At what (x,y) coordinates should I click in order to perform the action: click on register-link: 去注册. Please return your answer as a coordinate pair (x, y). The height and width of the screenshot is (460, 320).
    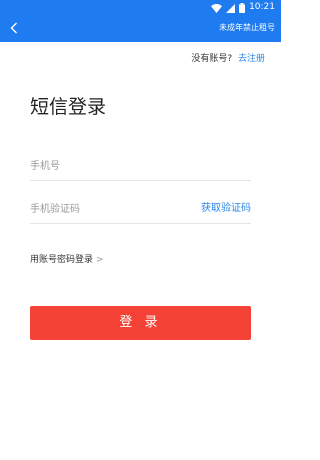
    Looking at the image, I should click on (251, 59).